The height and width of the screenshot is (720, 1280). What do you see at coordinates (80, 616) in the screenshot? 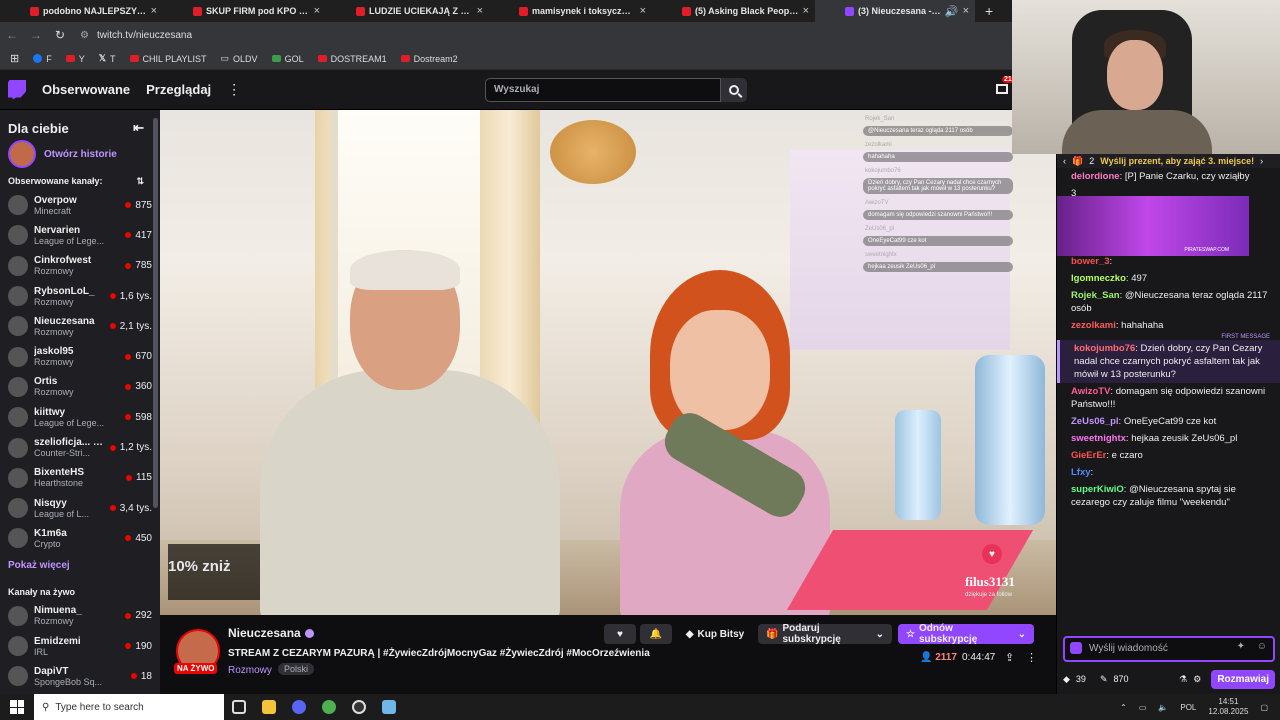
I see `sidebar-channel: Nimuena_ Rozmowy 292` at bounding box center [80, 616].